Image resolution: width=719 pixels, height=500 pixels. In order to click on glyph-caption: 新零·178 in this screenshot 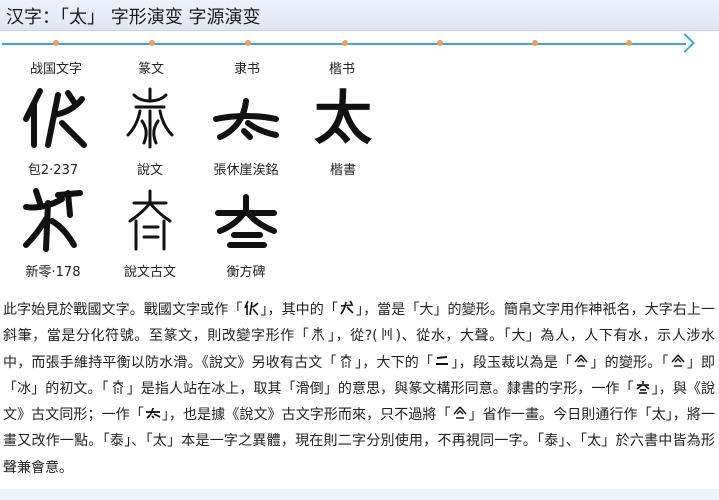, I will do `click(53, 272)`.